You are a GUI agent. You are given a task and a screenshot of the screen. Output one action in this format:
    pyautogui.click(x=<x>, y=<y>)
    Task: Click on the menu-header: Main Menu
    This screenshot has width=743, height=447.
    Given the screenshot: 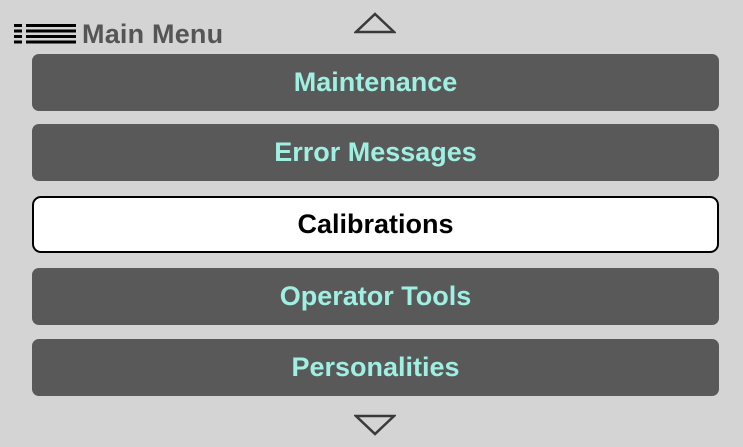 What is the action you would take?
    pyautogui.click(x=118, y=34)
    